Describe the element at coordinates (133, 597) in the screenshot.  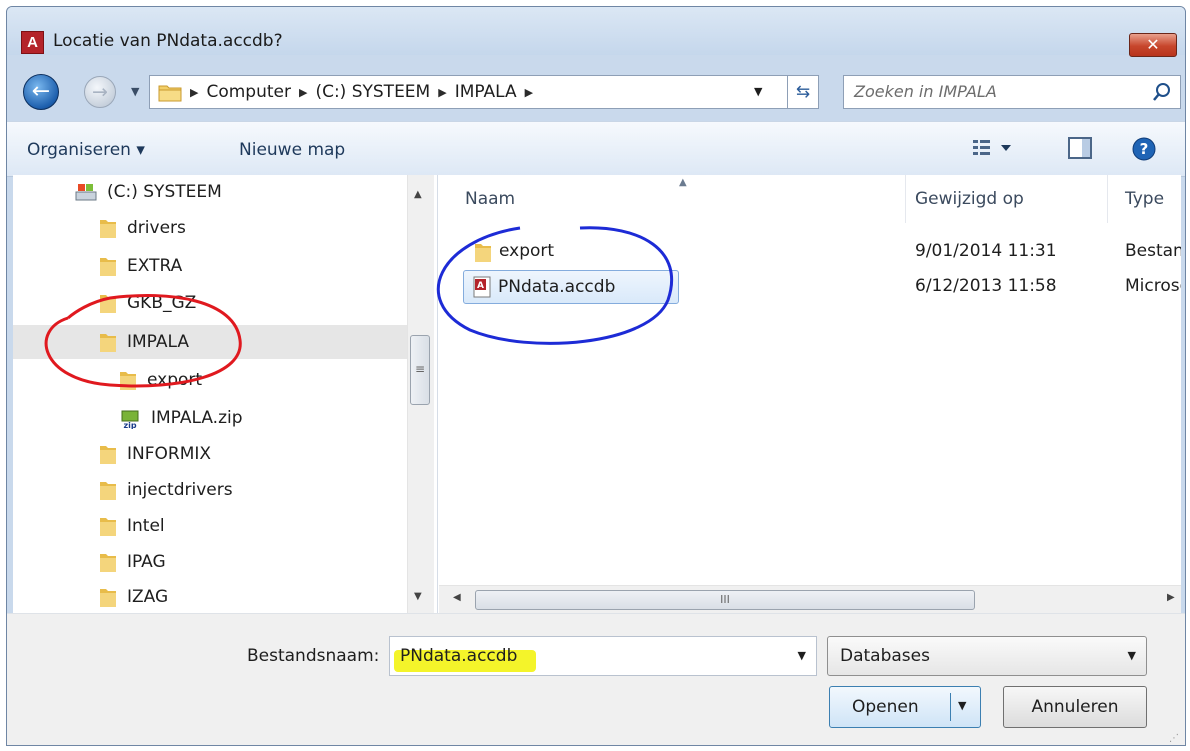
I see `tree-item-izag: IZAG` at that location.